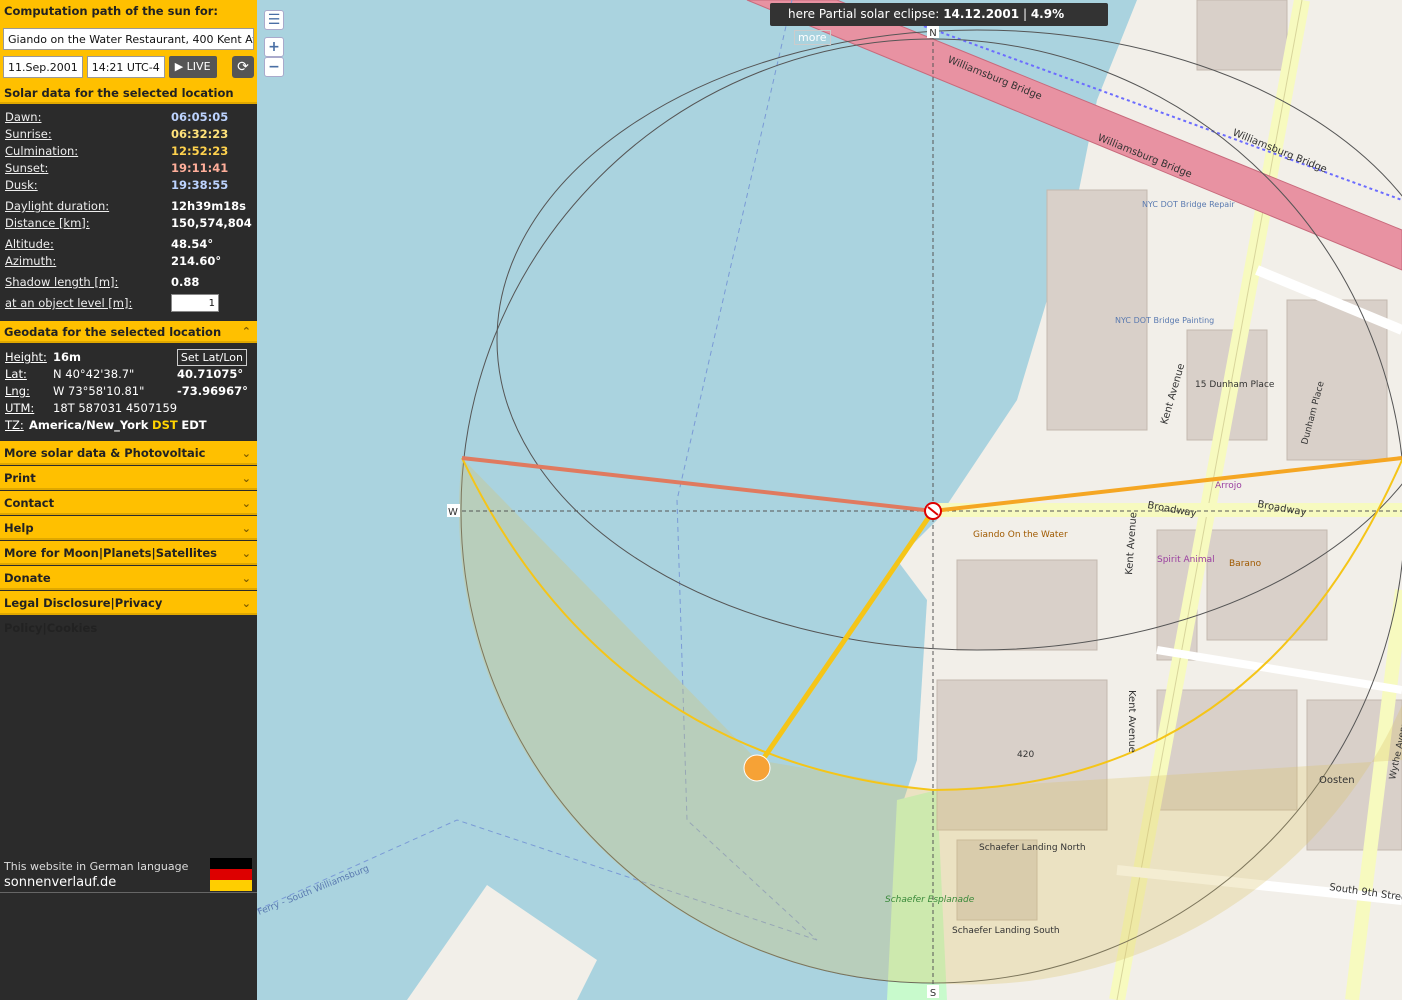 This screenshot has width=1402, height=1000. I want to click on solar-time-row: Dawn: 06:05:05, so click(128, 117).